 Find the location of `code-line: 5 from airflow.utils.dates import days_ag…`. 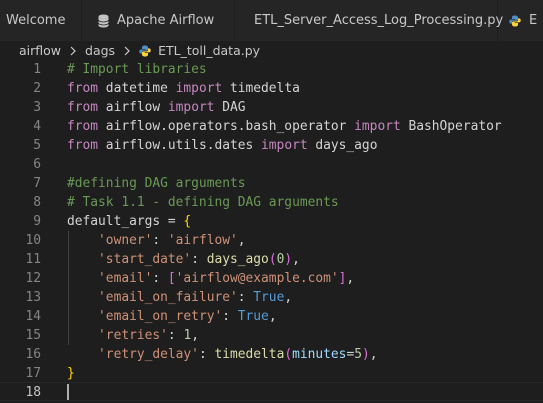

code-line: 5 from airflow.utils.dates import days_ag… is located at coordinates (271, 145).